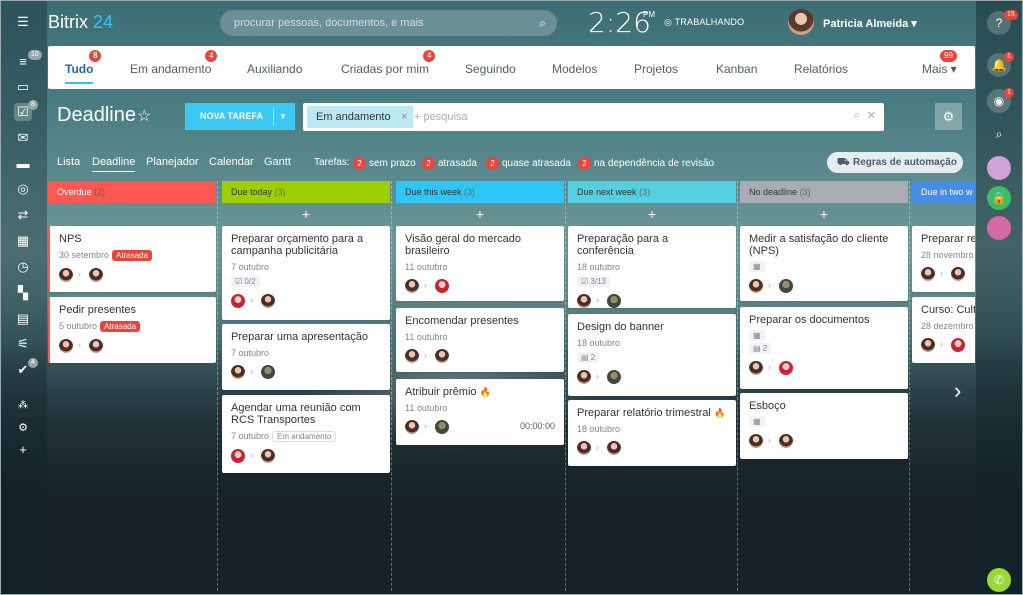  I want to click on settings-sliders-icon: ⚟, so click(23, 344).